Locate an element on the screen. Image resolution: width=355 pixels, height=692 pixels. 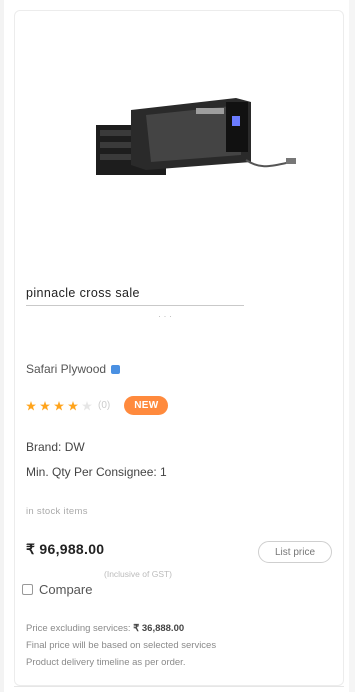
verified-badge-icon is located at coordinates (116, 369).